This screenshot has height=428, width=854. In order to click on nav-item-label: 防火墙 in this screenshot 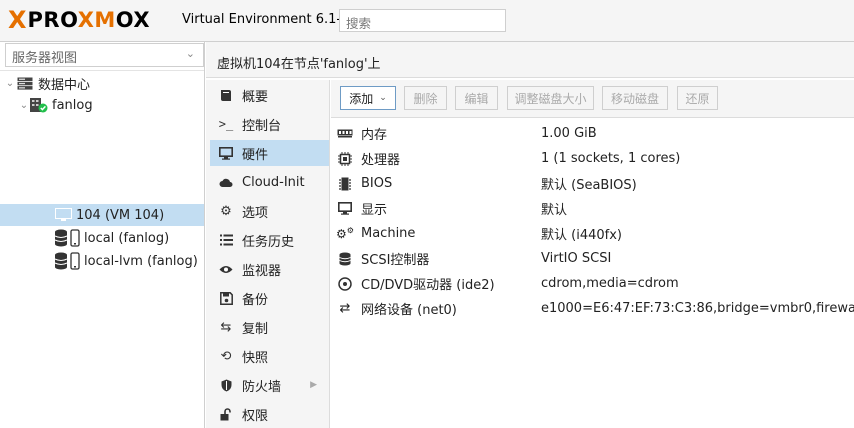, I will do `click(262, 387)`.